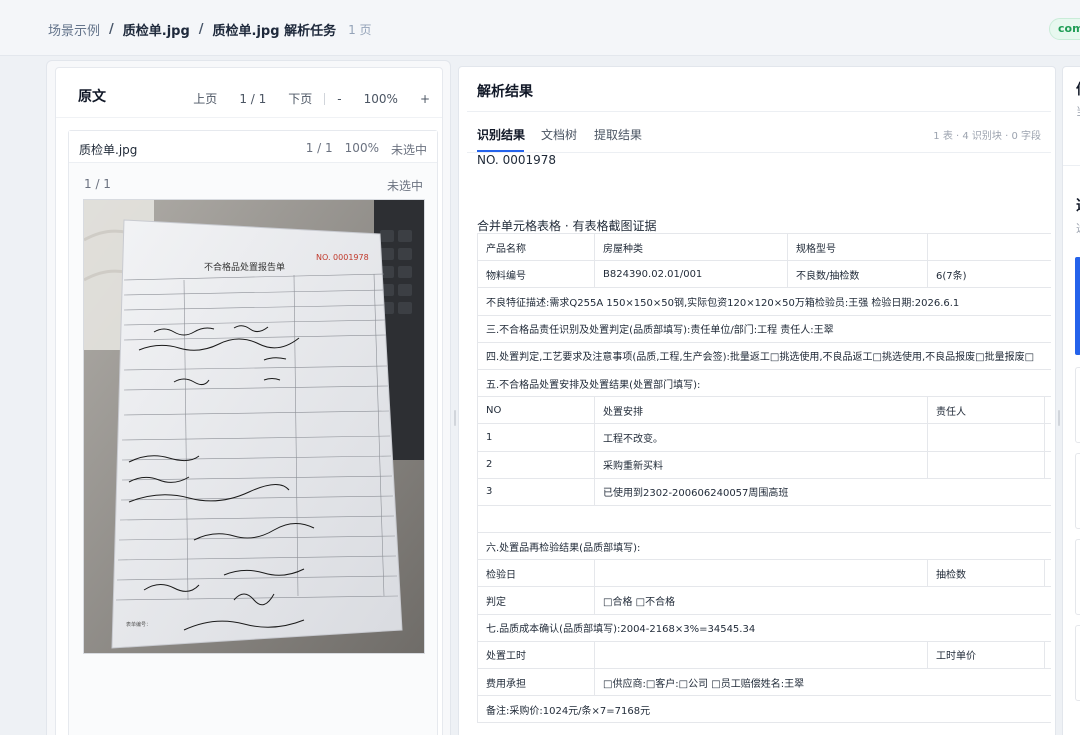  I want to click on table-cell: 规格型号, so click(857, 247).